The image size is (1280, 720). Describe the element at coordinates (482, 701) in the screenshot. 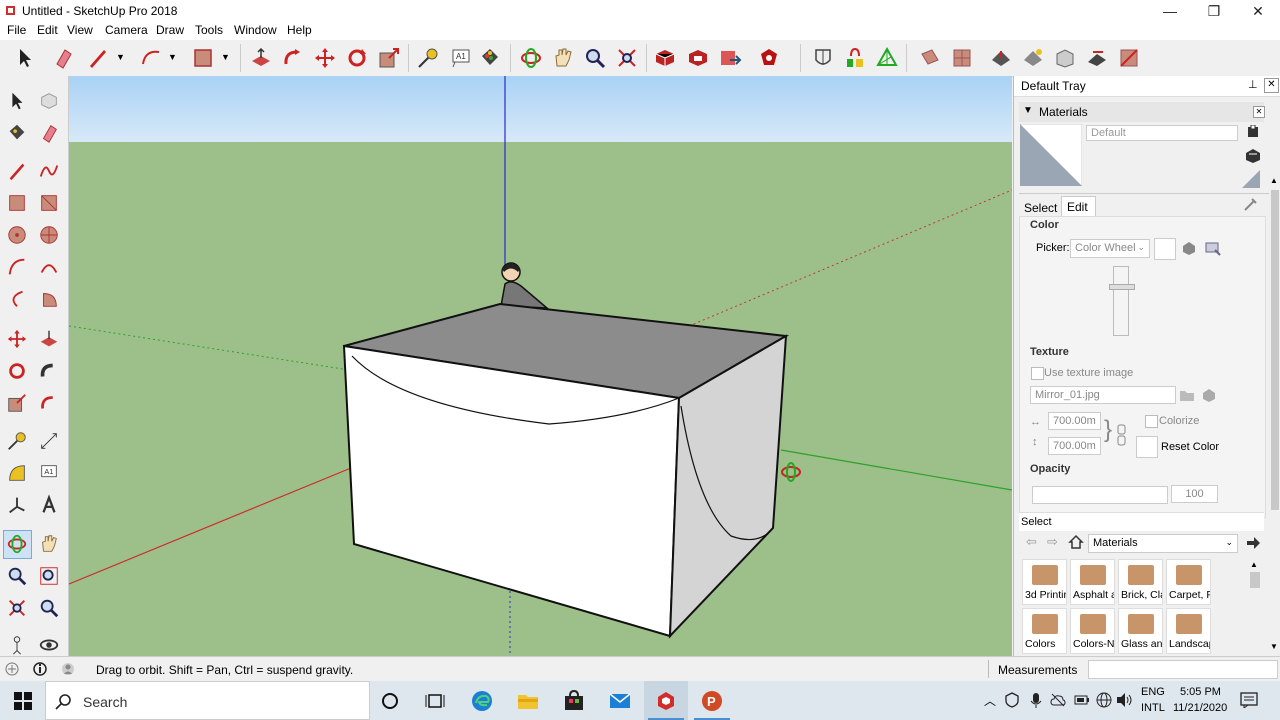

I see `edge-browser-icon` at that location.